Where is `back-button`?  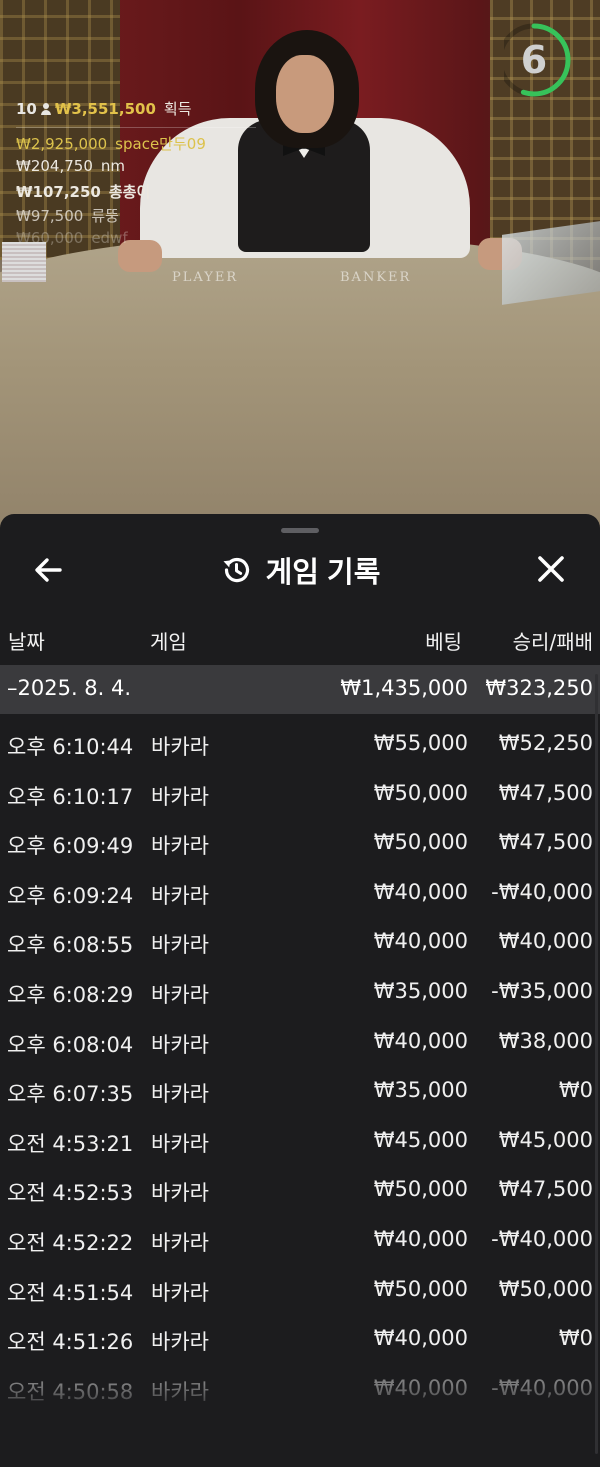 back-button is located at coordinates (50, 570).